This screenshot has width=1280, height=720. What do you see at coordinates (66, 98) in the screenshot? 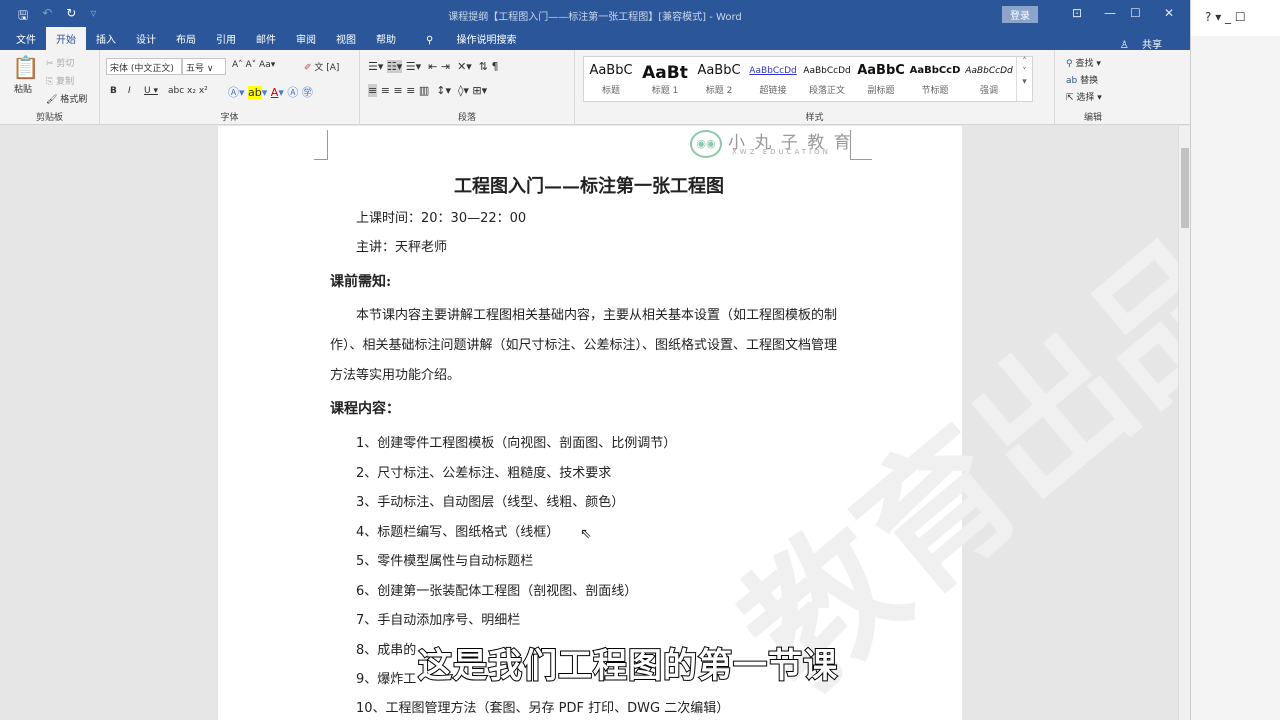
I see `format-painter-button: 🖌 格式刷` at bounding box center [66, 98].